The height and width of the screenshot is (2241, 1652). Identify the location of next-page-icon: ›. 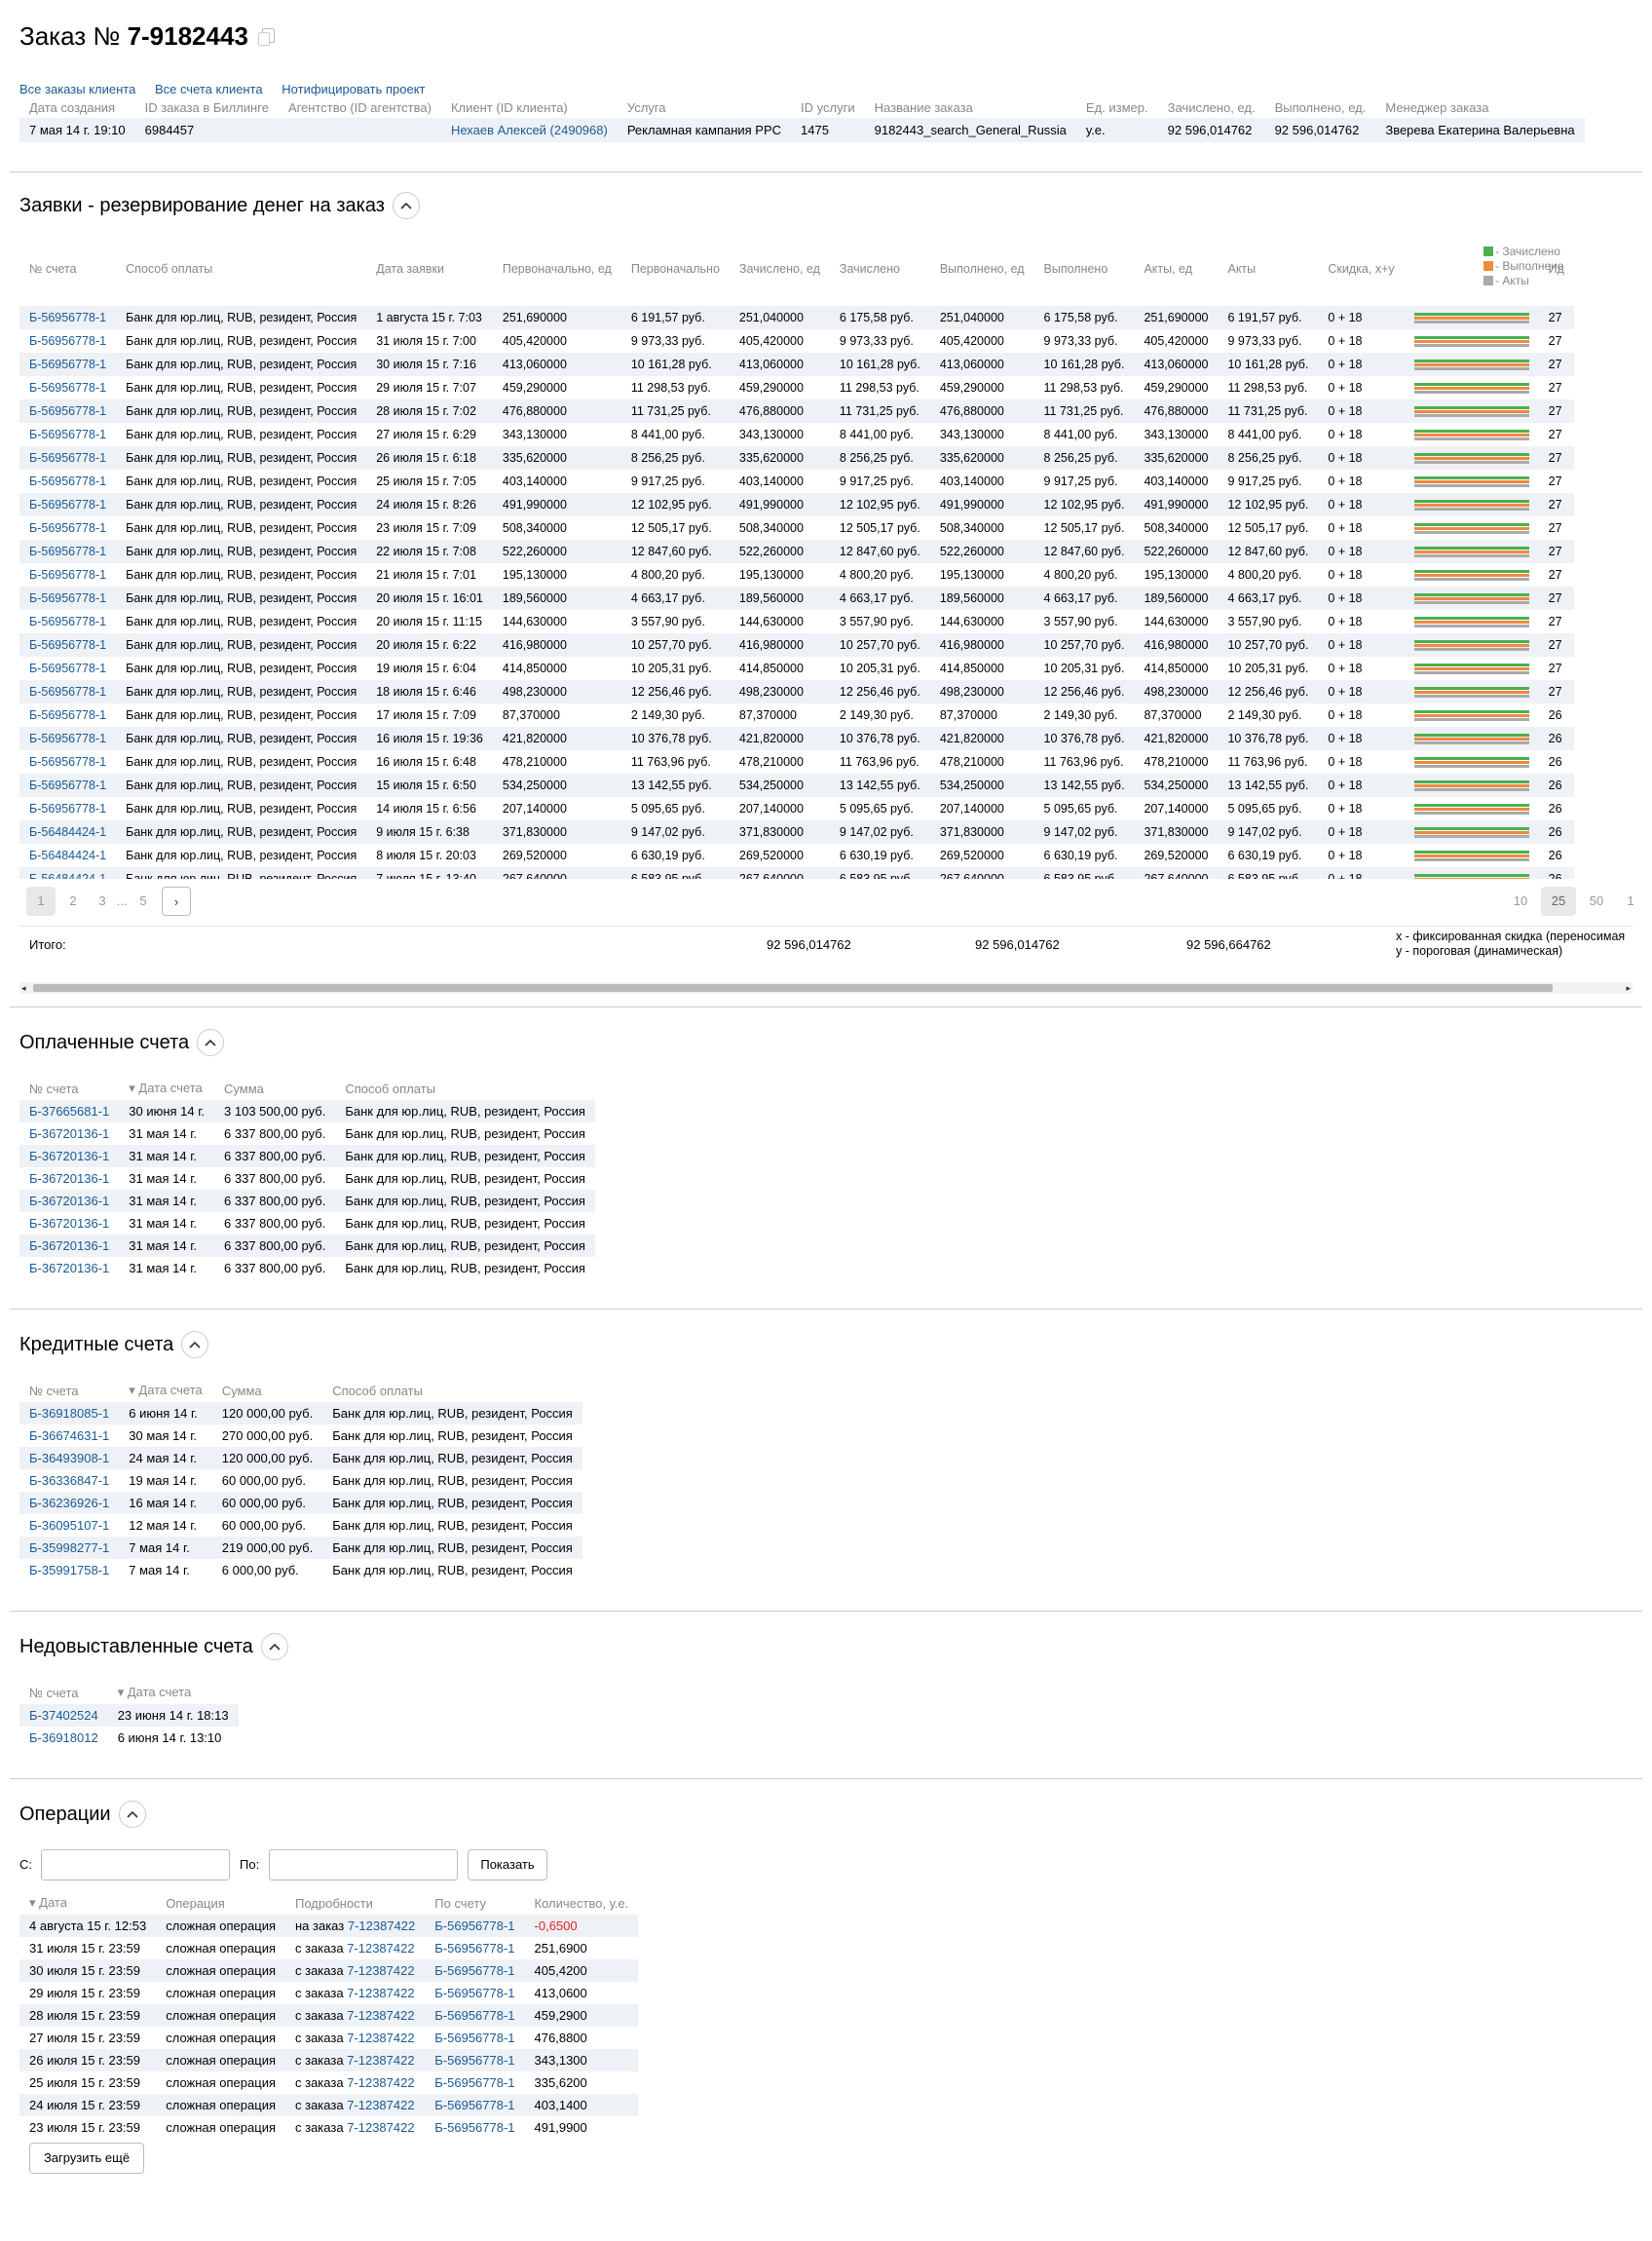
(177, 901).